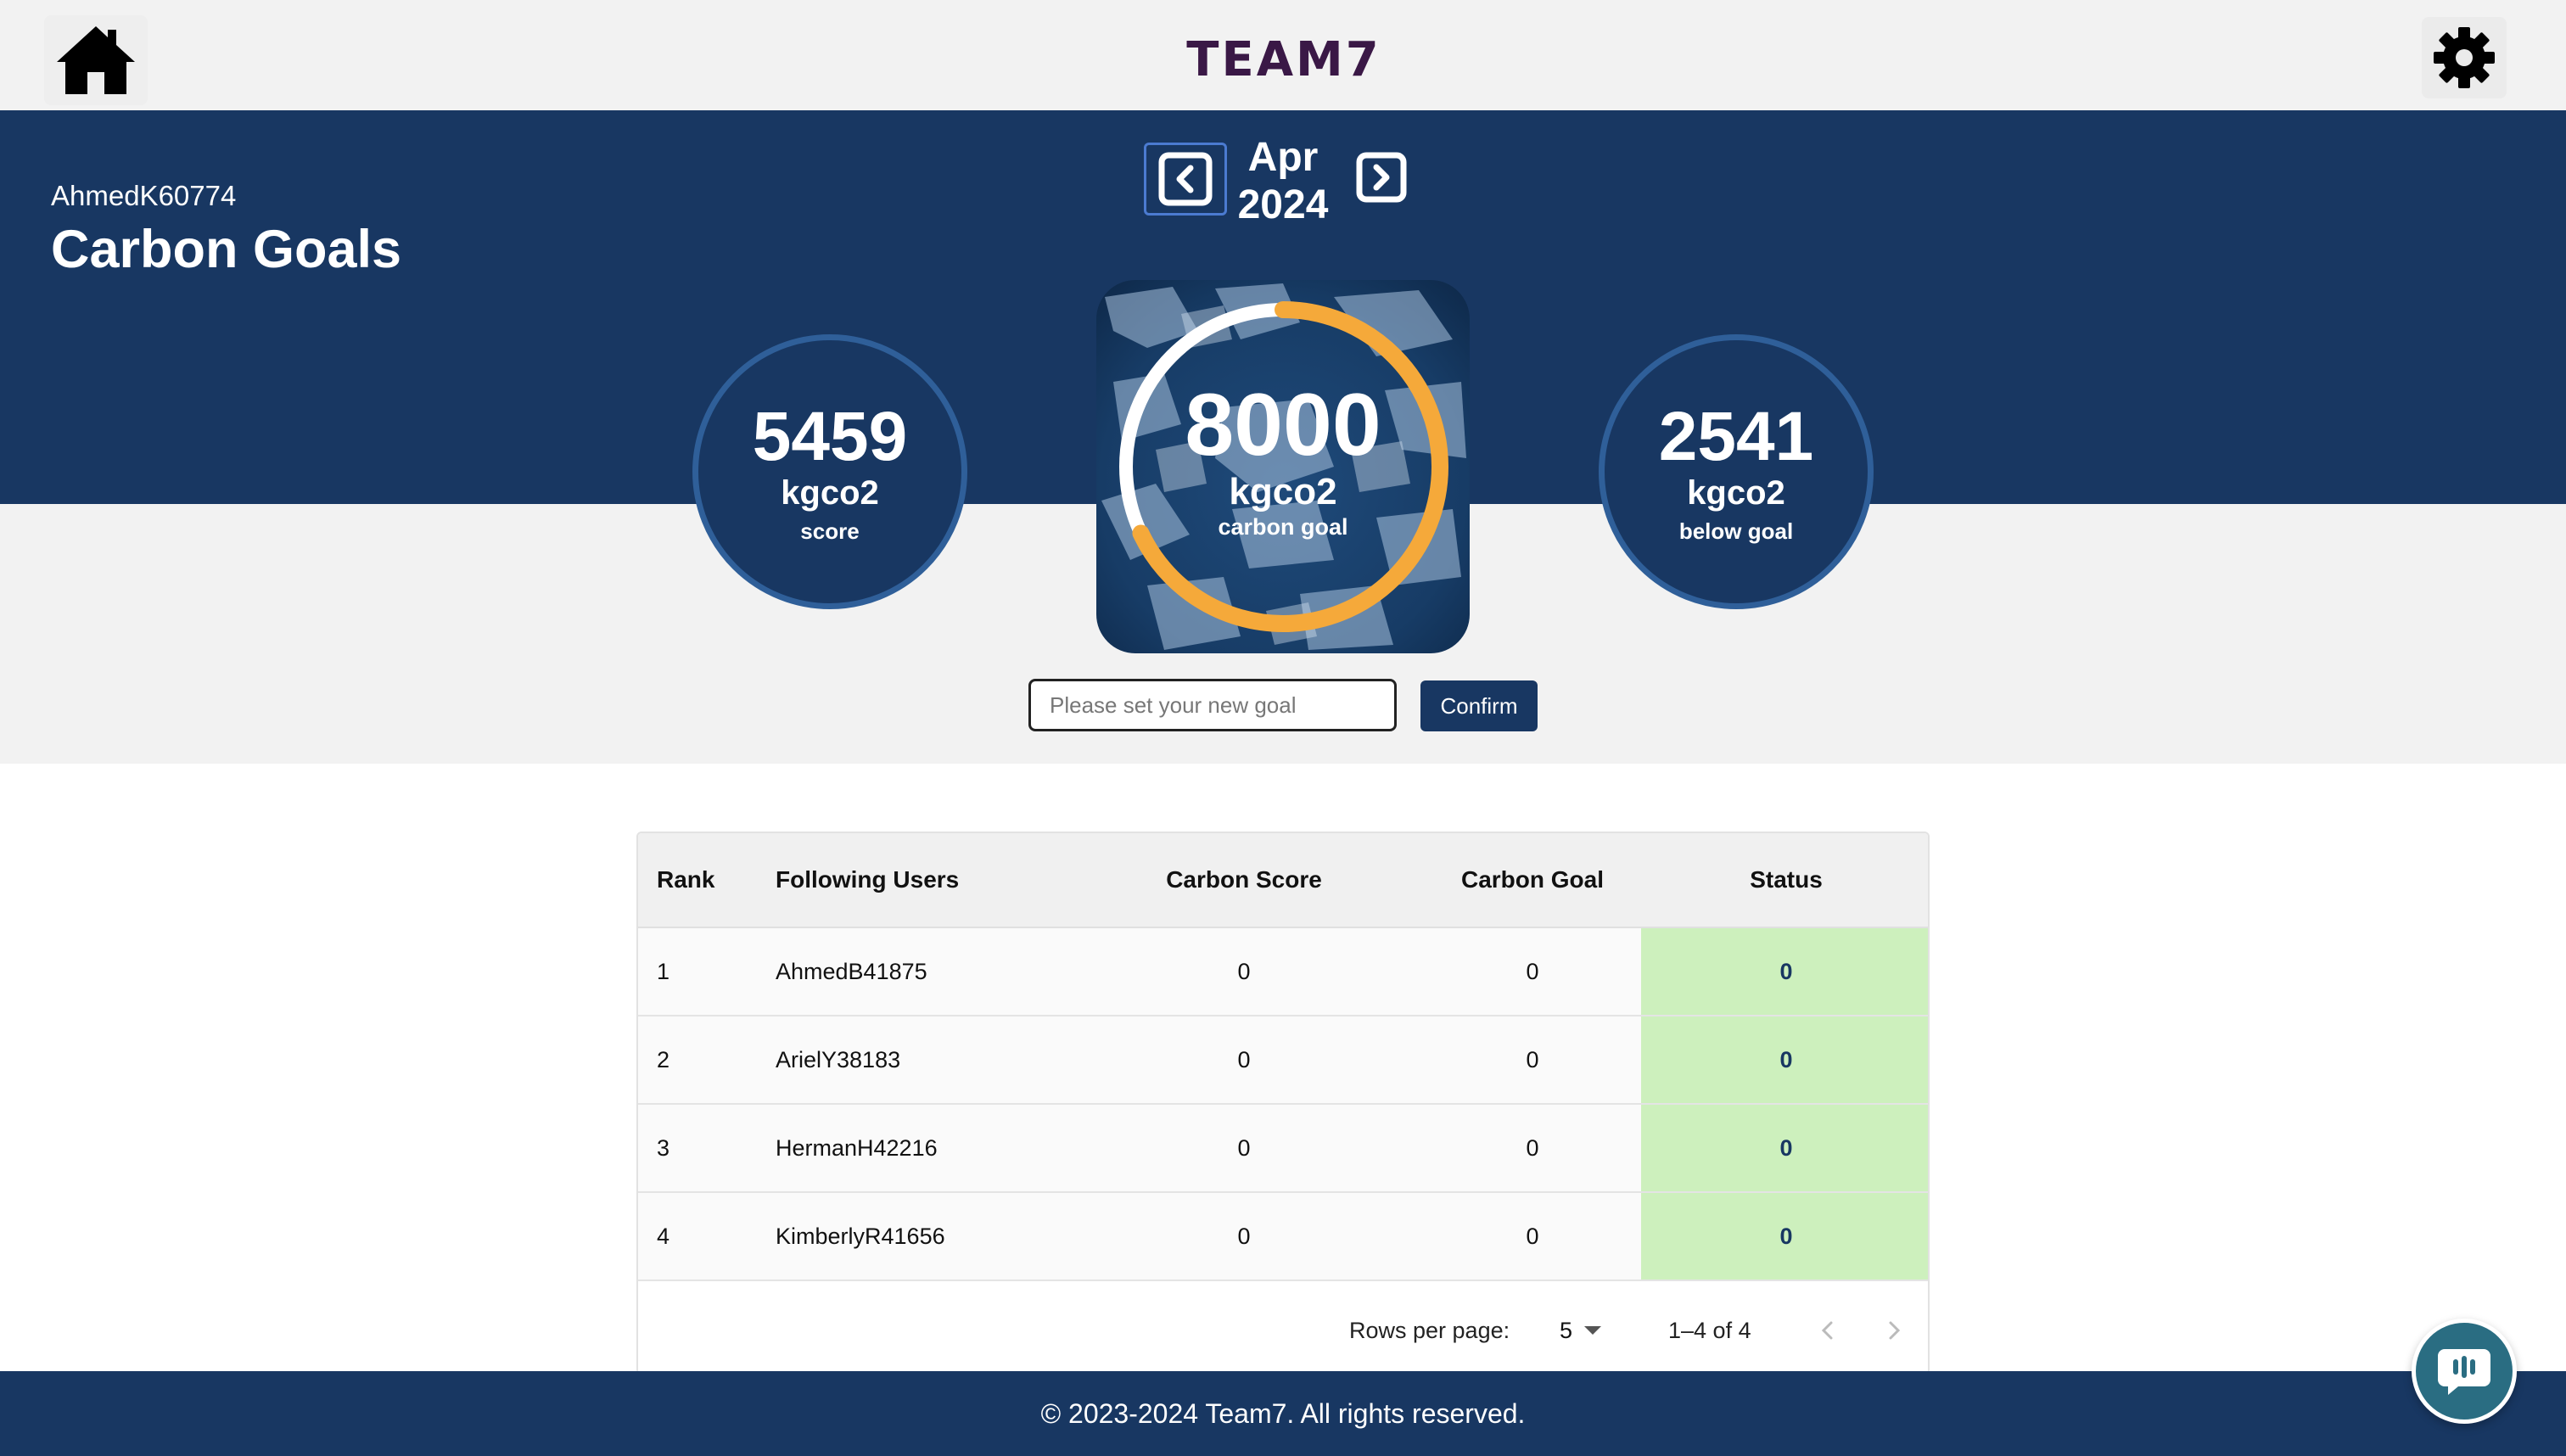 The height and width of the screenshot is (1456, 2566). What do you see at coordinates (663, 1236) in the screenshot?
I see `rank-cell: 4` at bounding box center [663, 1236].